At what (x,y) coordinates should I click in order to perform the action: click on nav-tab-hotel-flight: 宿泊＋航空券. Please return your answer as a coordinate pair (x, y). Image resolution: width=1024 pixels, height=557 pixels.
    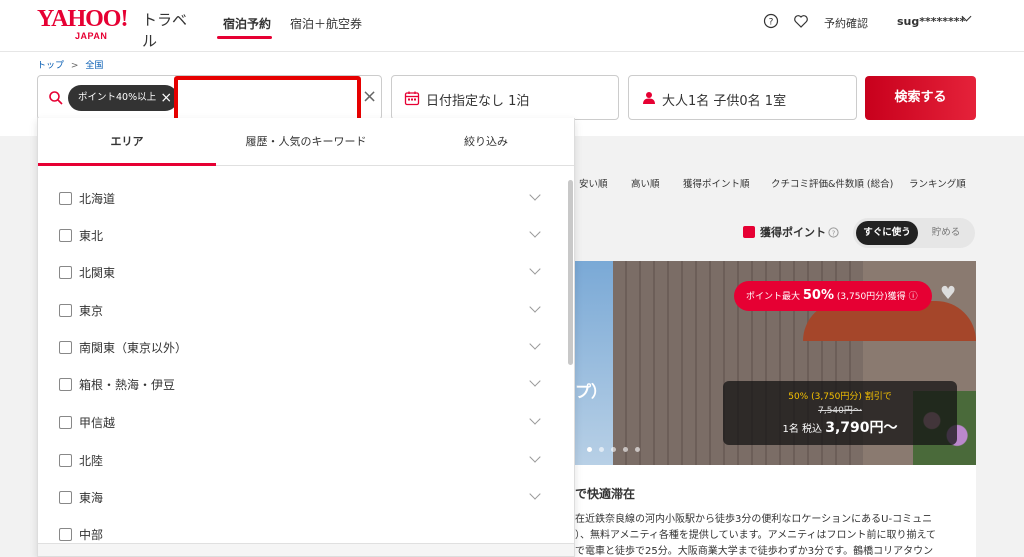
    Looking at the image, I should click on (326, 27).